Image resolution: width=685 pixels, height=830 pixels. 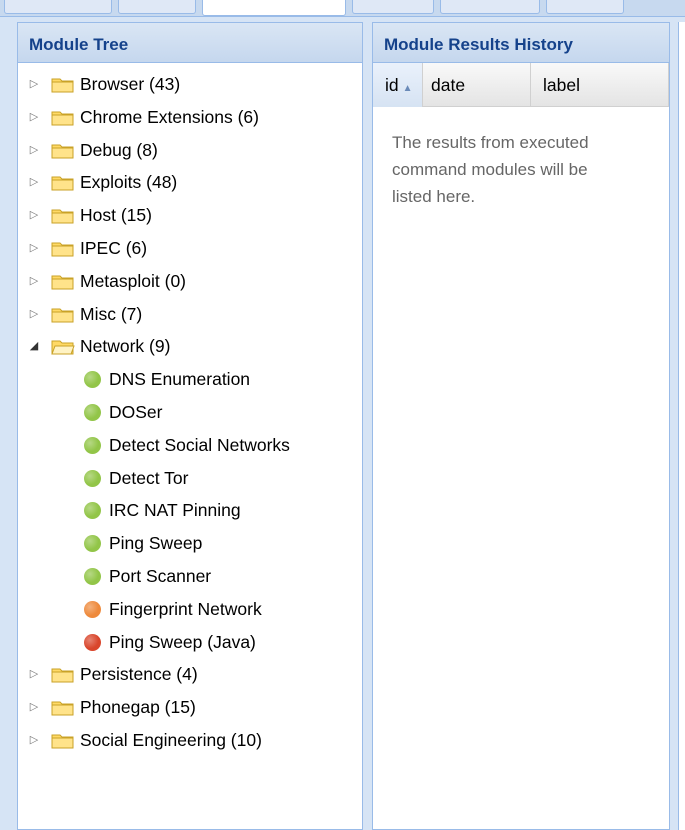 What do you see at coordinates (130, 84) in the screenshot?
I see `tree-folder-label: Browser (43)` at bounding box center [130, 84].